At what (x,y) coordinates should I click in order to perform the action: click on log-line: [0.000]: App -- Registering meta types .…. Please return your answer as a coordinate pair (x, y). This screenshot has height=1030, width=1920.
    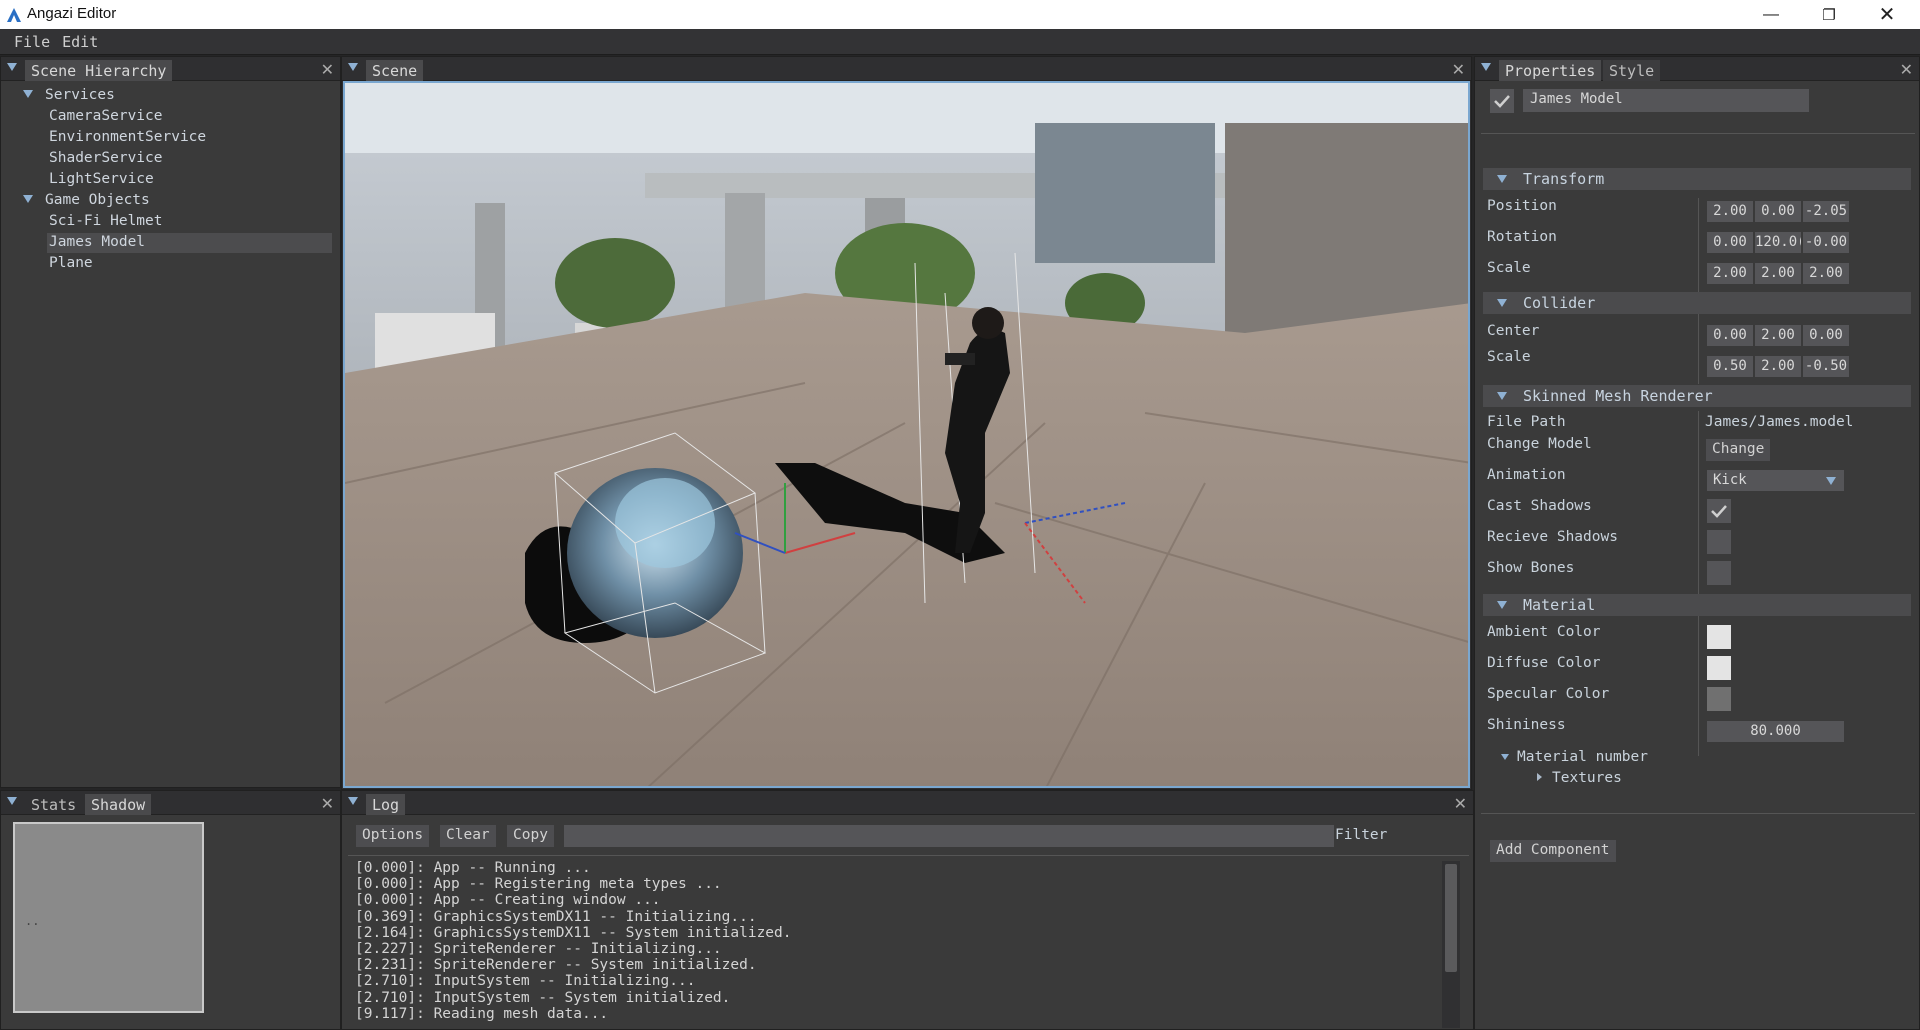
    Looking at the image, I should click on (538, 884).